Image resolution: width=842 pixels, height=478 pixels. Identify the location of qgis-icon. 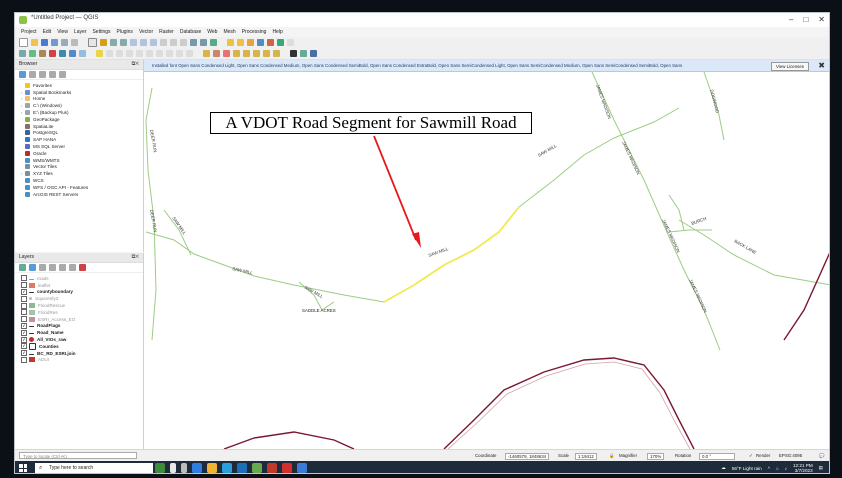
(257, 468).